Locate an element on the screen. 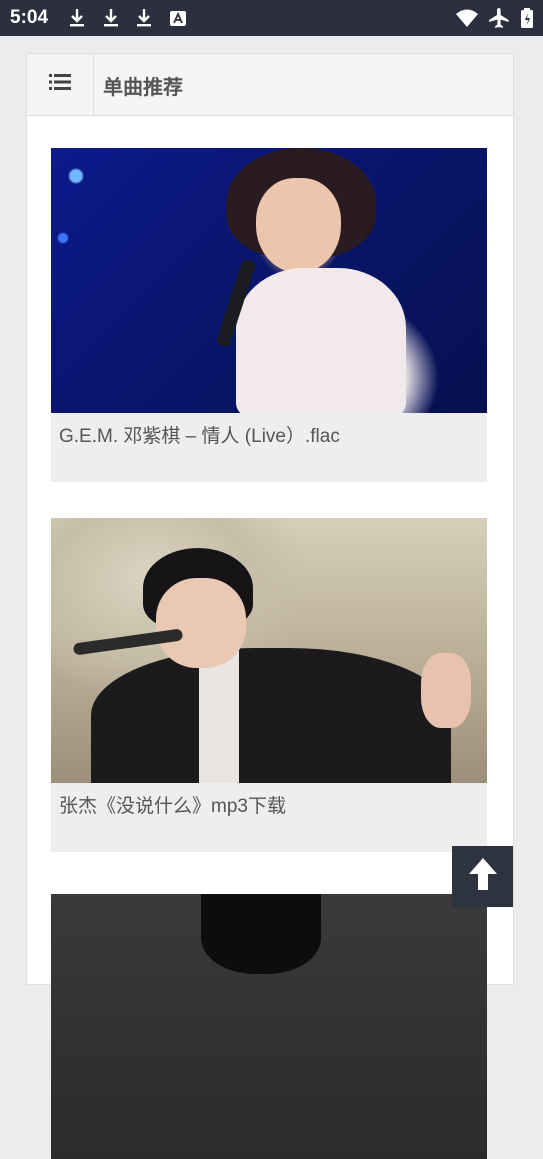 The image size is (543, 1159). back-to-top-button is located at coordinates (482, 876).